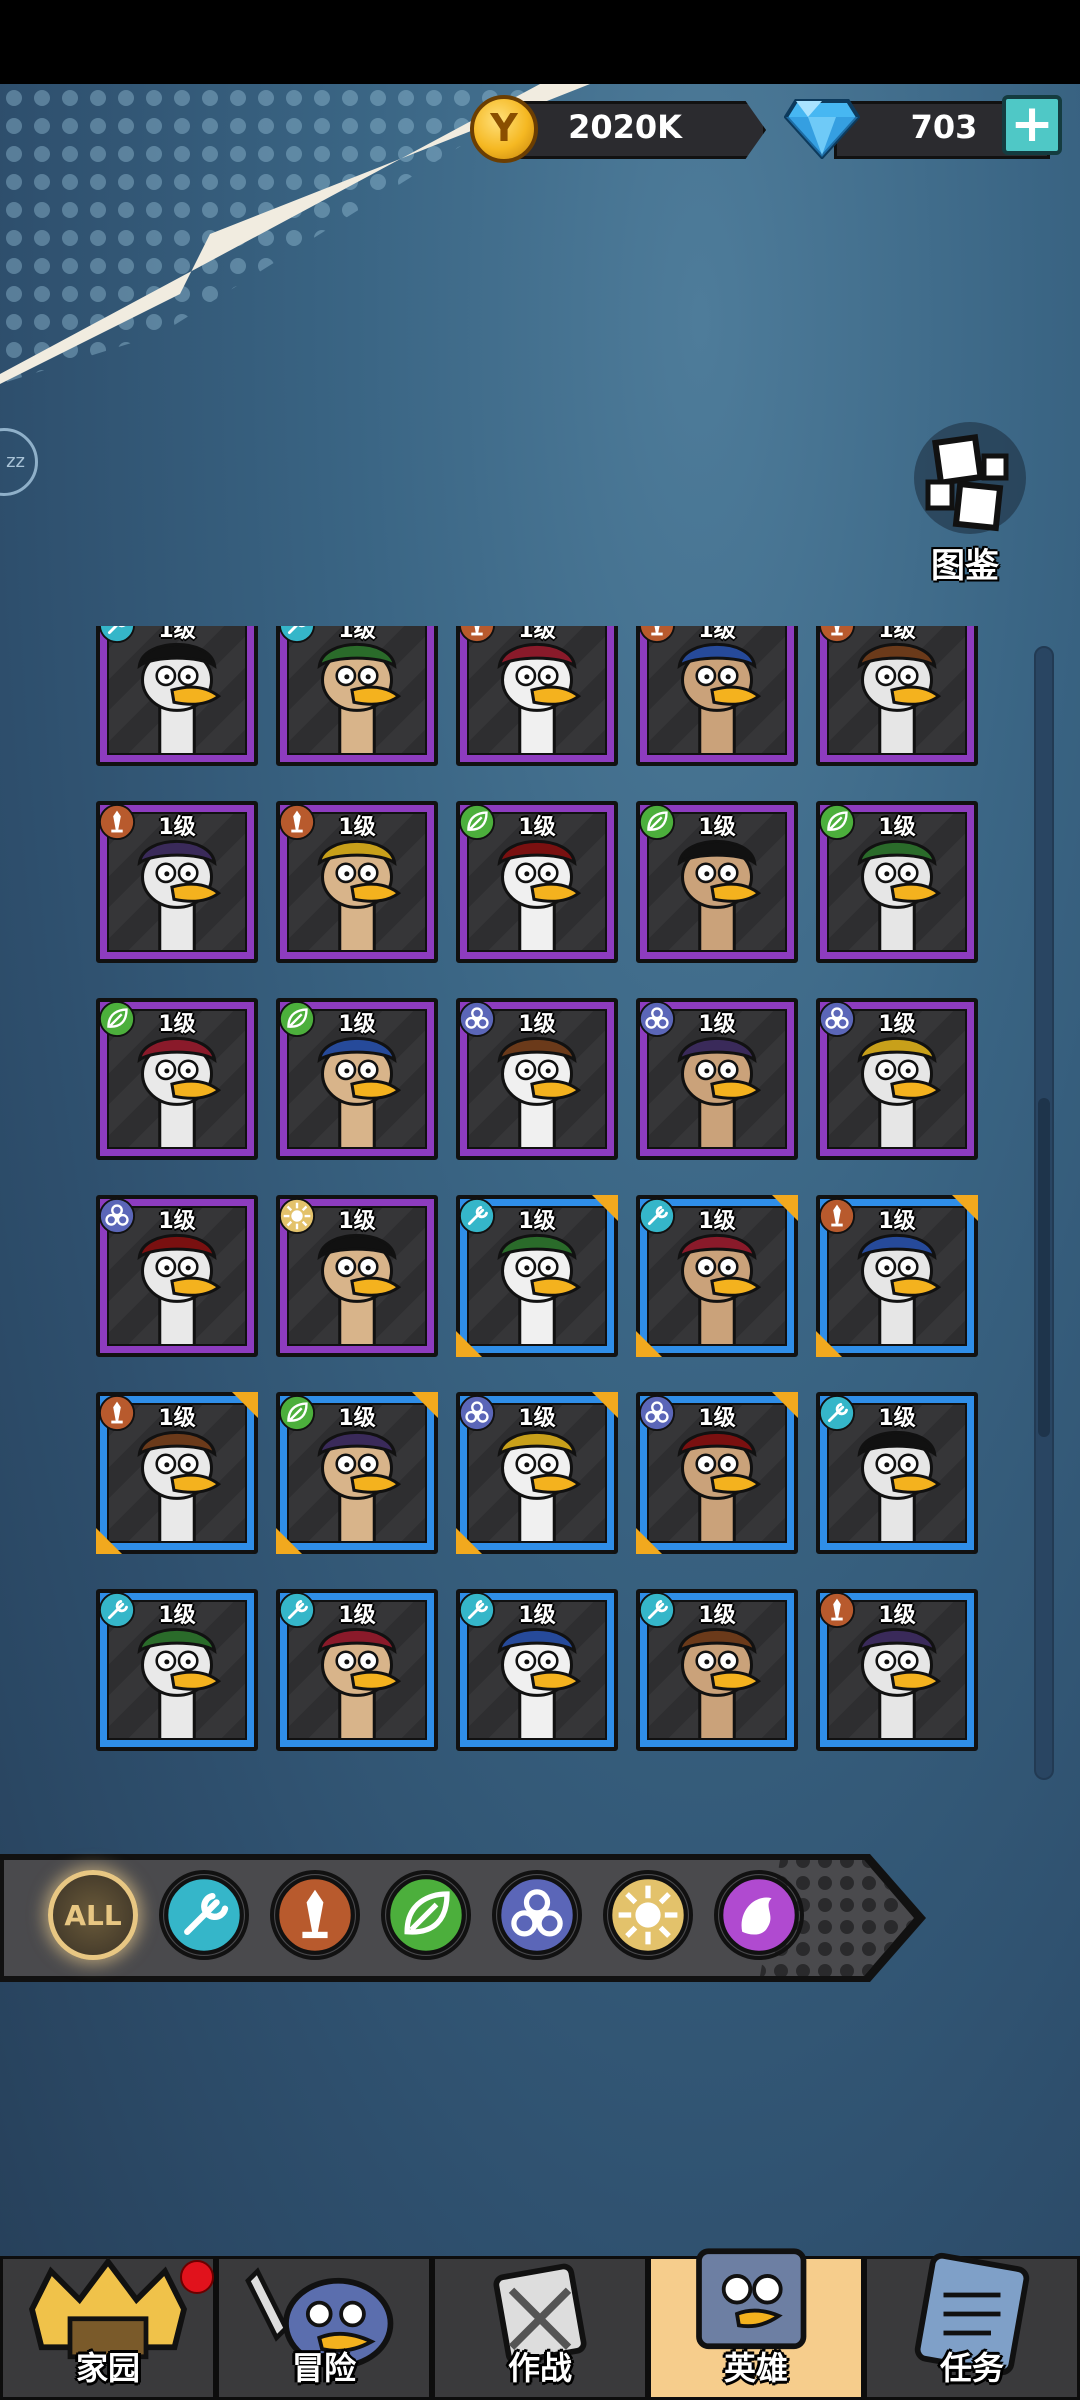 The height and width of the screenshot is (2400, 1080). I want to click on add-gems-button: +, so click(1032, 125).